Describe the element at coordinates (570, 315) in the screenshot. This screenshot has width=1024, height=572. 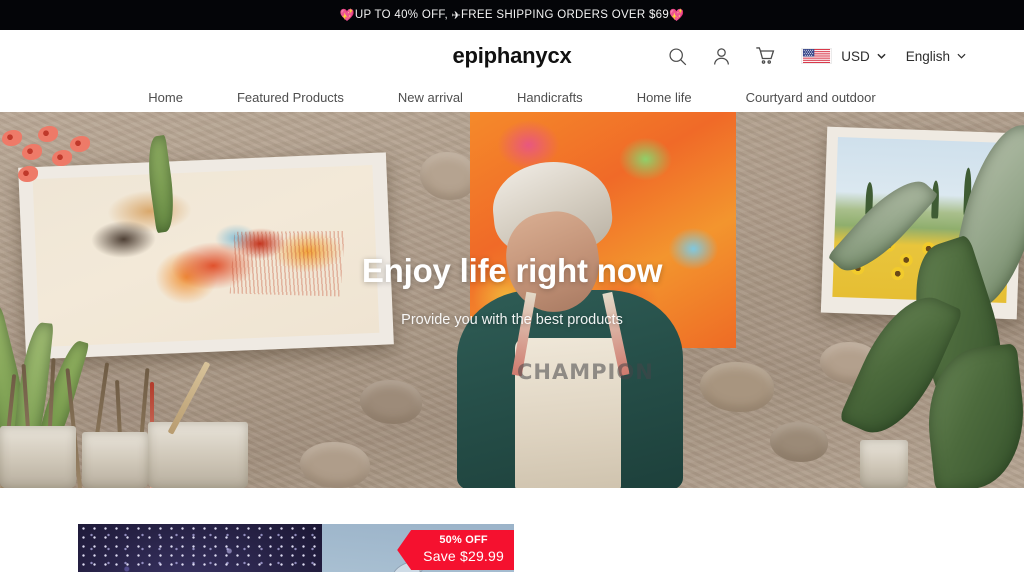
I see `artist-figure: CHAMPION` at that location.